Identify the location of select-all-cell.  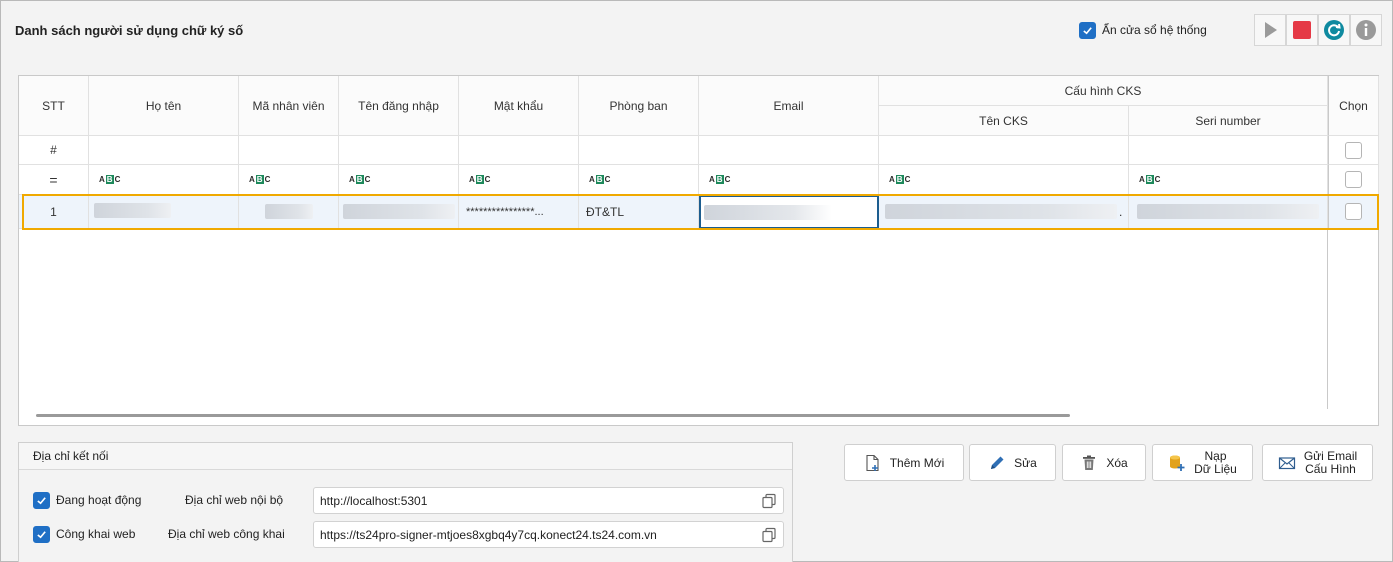
(1353, 150).